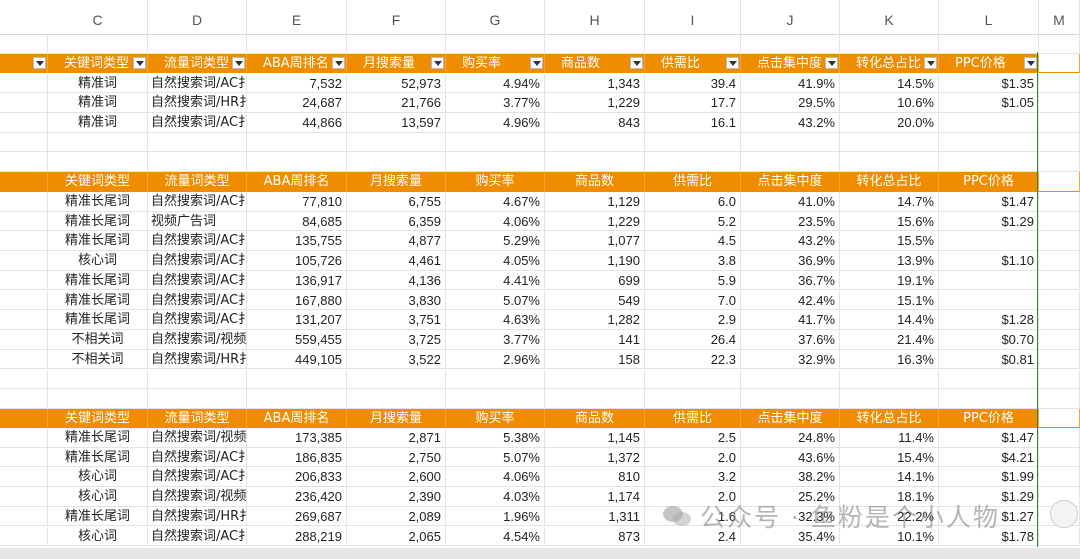 Image resolution: width=1080 pixels, height=559 pixels. Describe the element at coordinates (790, 457) in the screenshot. I see `data-cell: 43.6%` at that location.